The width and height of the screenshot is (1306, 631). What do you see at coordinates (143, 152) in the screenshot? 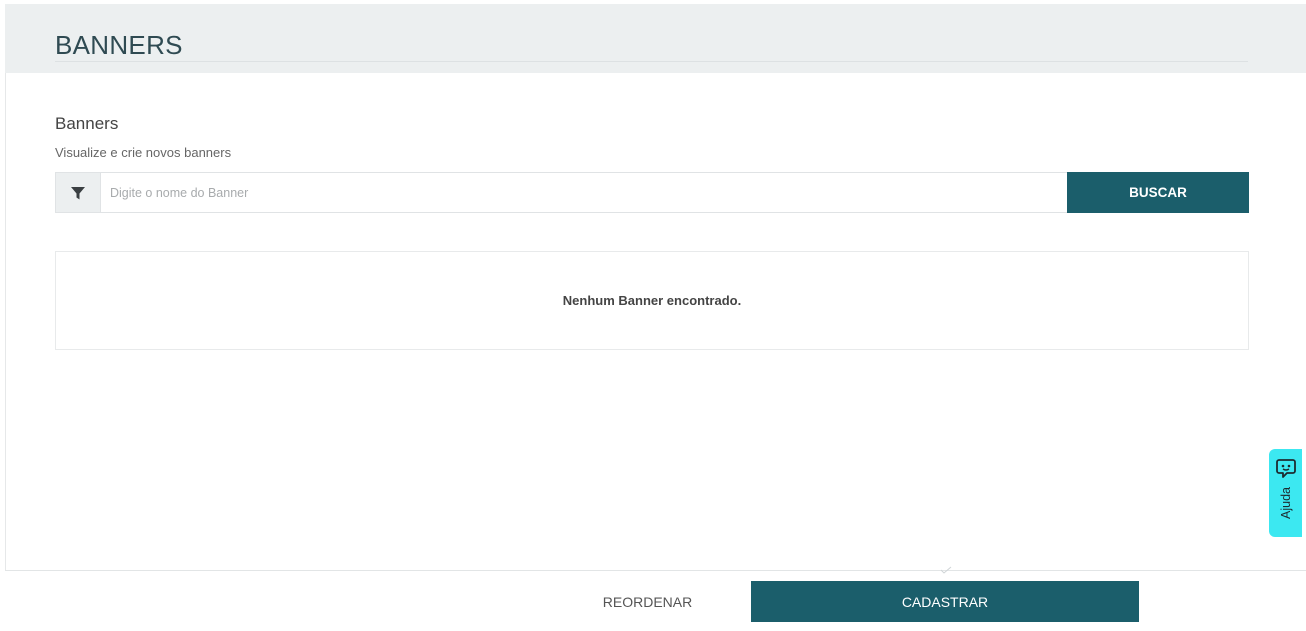
I see `section-subtitle: Visualize e crie novos banners` at bounding box center [143, 152].